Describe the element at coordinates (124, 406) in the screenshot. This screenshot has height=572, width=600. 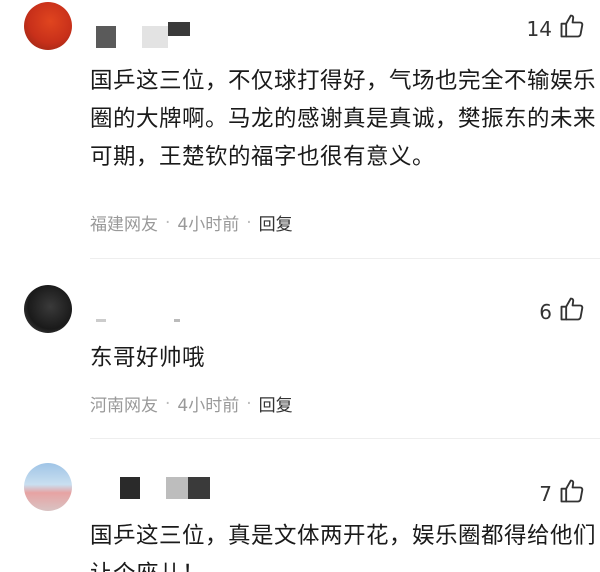
I see `comment-location: 河南网友` at that location.